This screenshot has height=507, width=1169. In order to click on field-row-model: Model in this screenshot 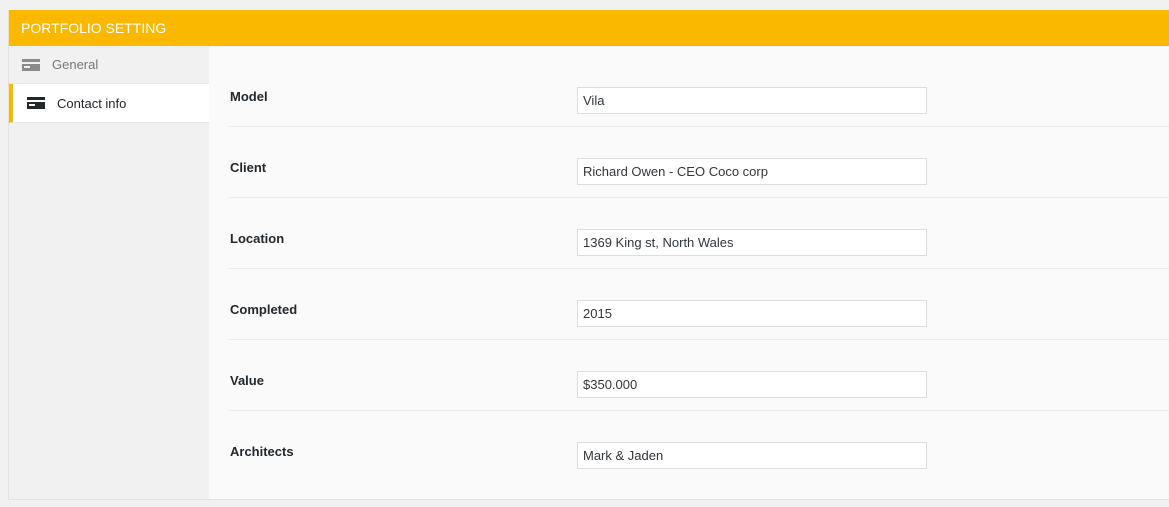, I will do `click(699, 86)`.